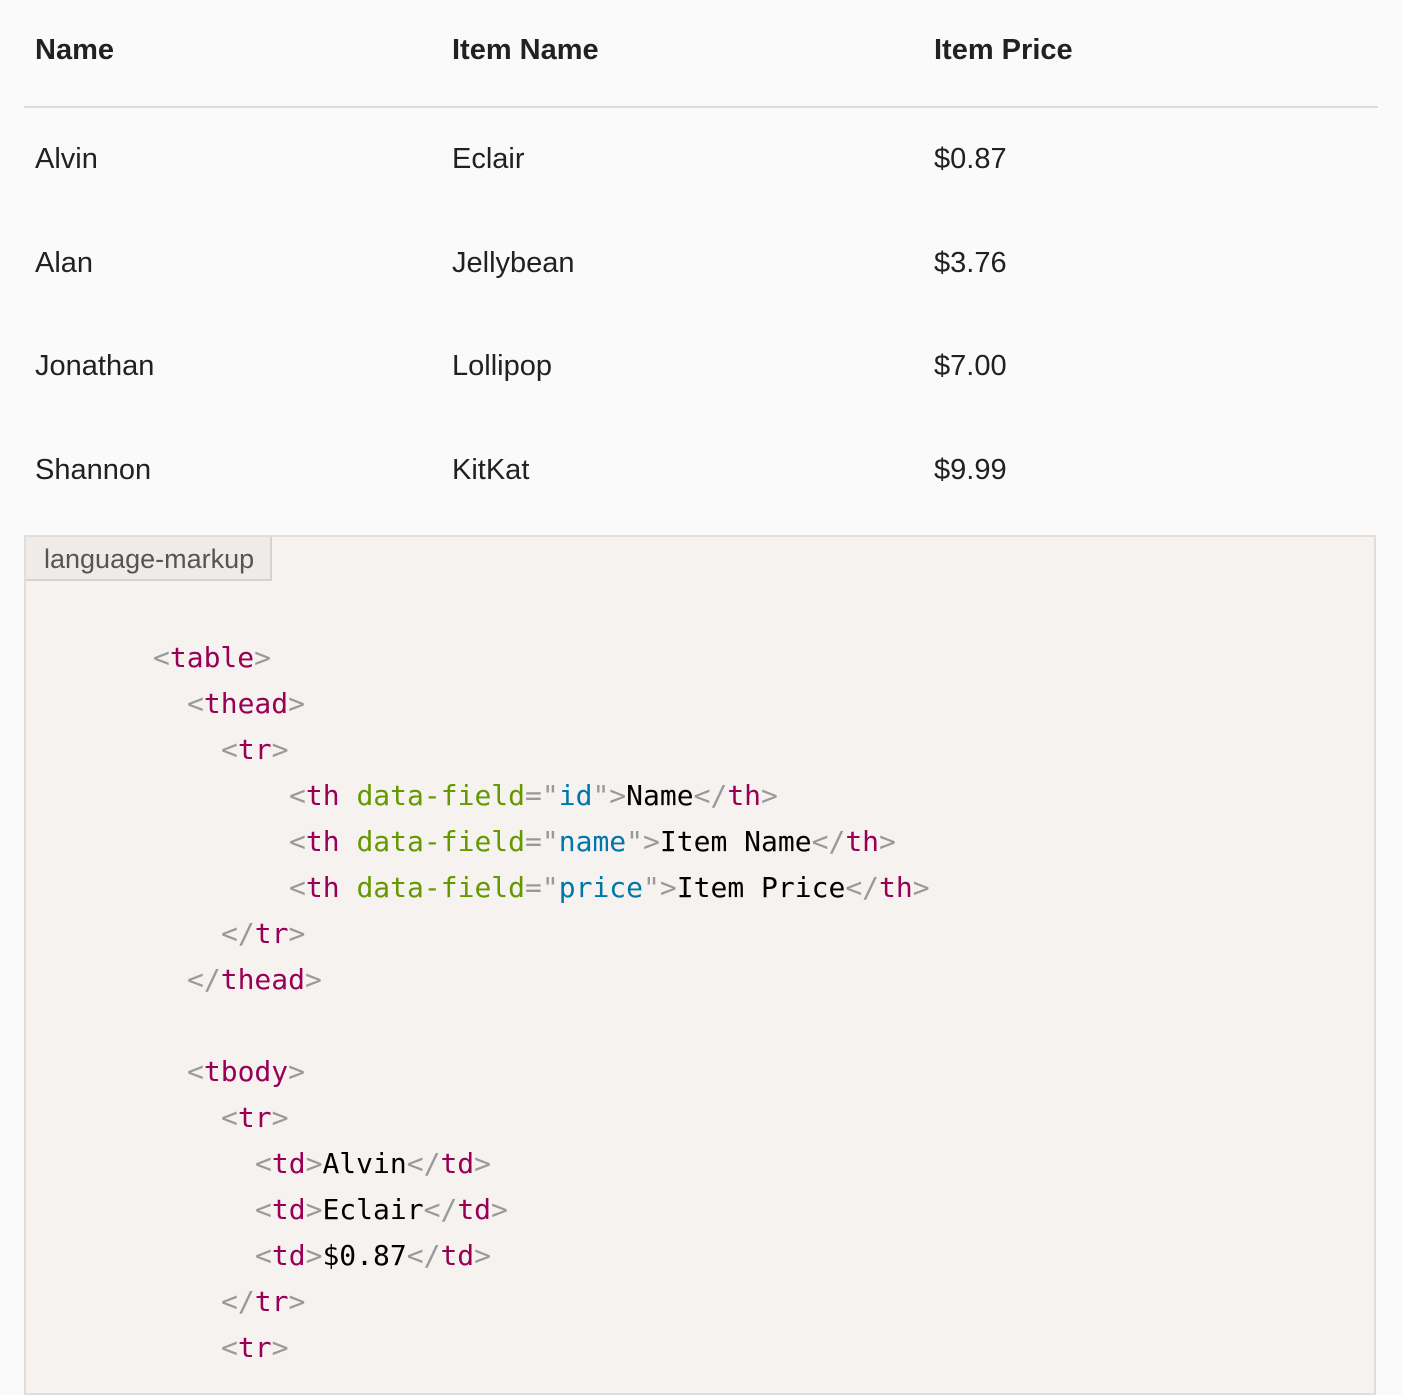  Describe the element at coordinates (660, 795) in the screenshot. I see `code-text: Name` at that location.